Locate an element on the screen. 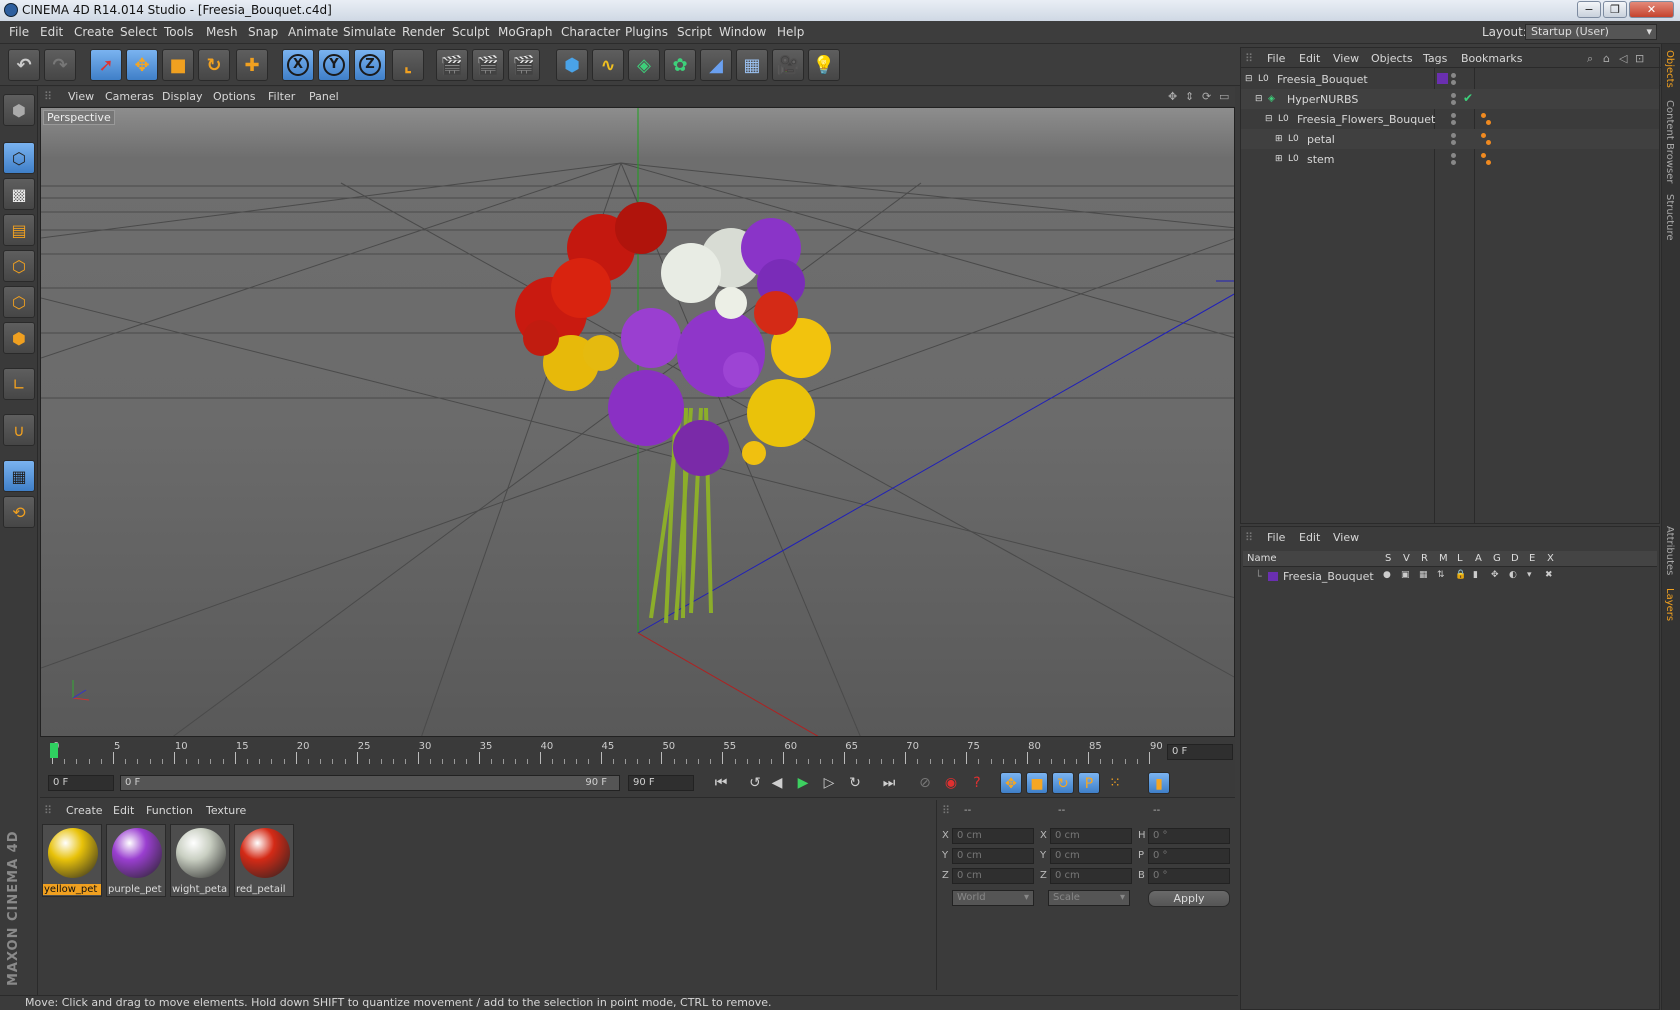 This screenshot has height=1010, width=1680. key-scale-button: ■ is located at coordinates (1037, 783).